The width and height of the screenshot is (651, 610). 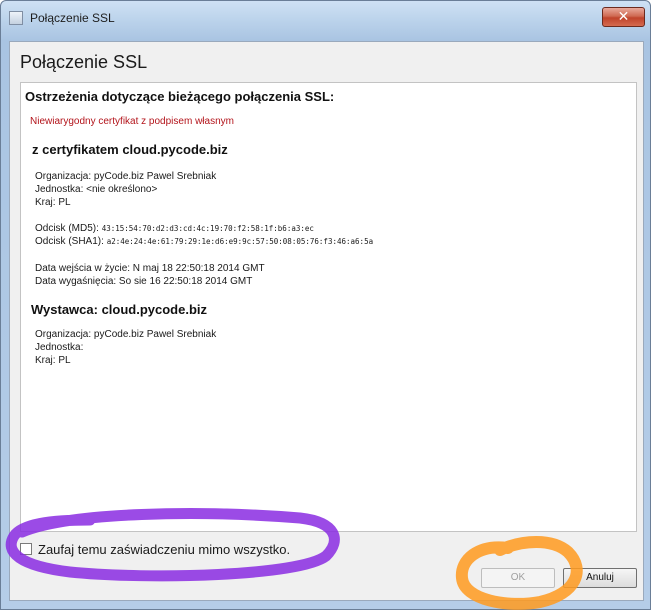 What do you see at coordinates (126, 334) in the screenshot?
I see `issuer-organization: Organizacja: pyCode.biz Pawel Srebniak` at bounding box center [126, 334].